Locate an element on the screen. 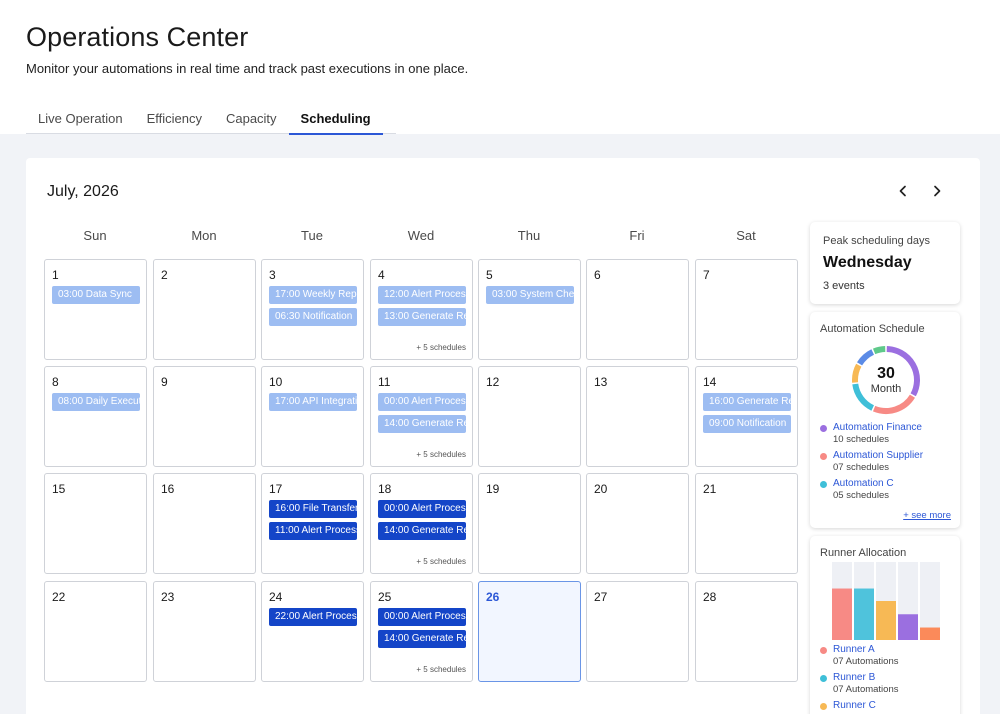 This screenshot has height=714, width=1000. day-number: 19 is located at coordinates (493, 489).